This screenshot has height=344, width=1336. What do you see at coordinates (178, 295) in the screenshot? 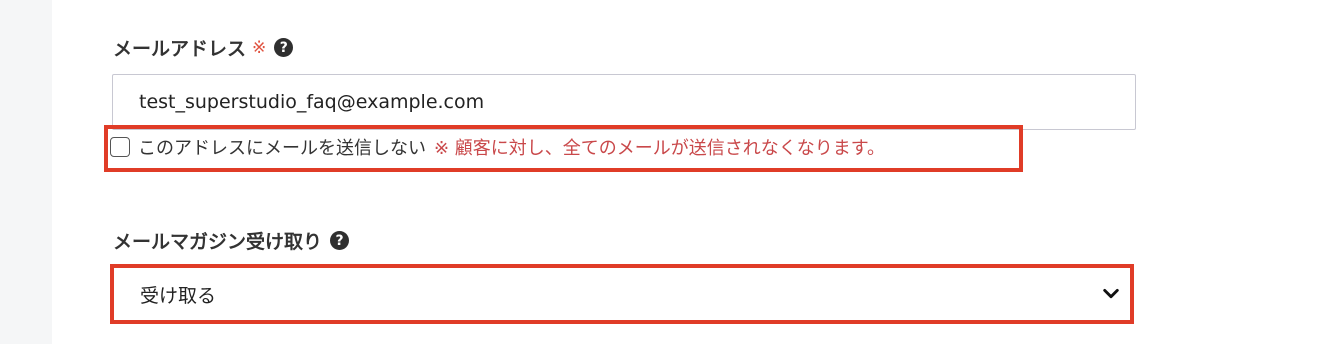
I see `newsletter-selected-value: 受け取る` at bounding box center [178, 295].